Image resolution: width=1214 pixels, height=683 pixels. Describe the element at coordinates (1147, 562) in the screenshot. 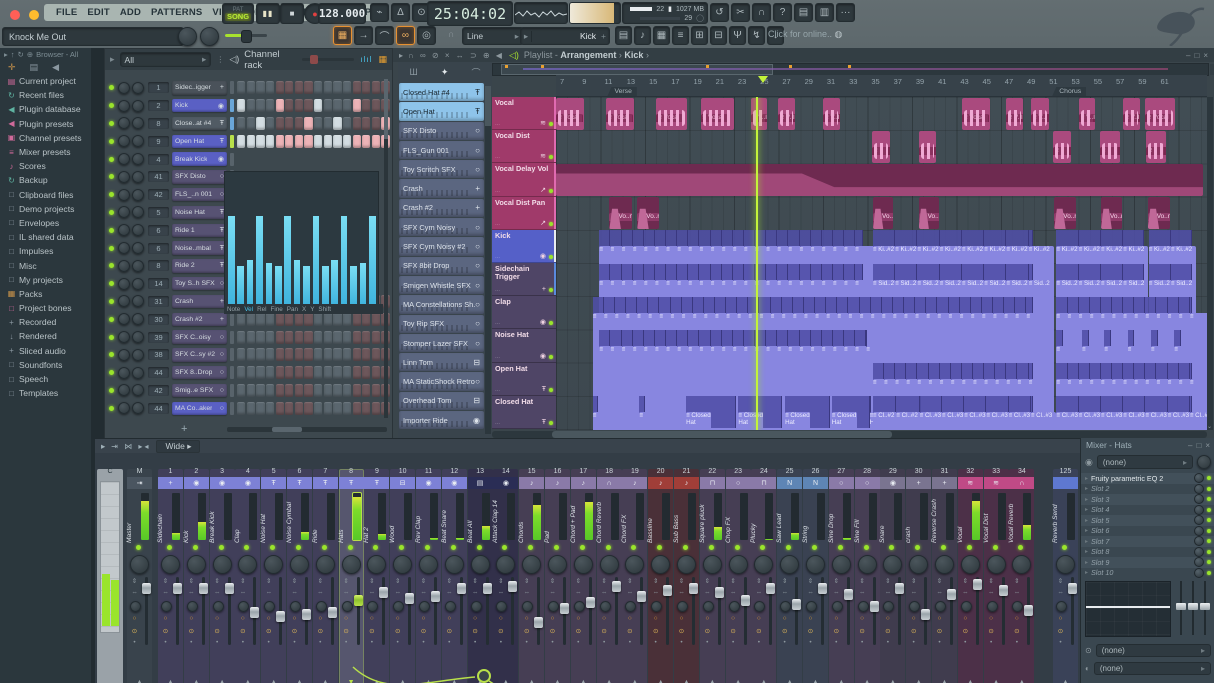

I see `fx-slot: ▸ Slot 9` at that location.